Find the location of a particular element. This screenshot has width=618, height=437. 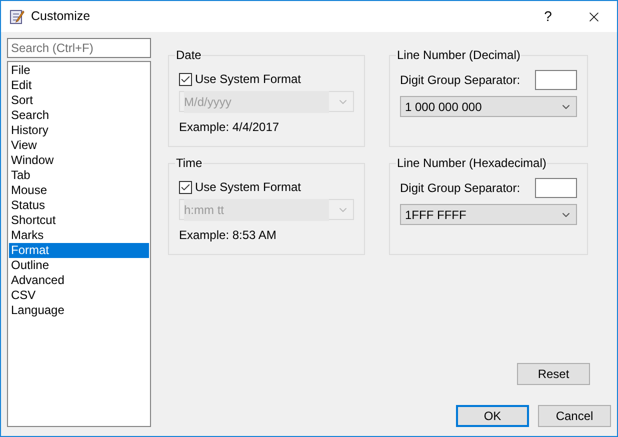

category-item: Shortcut is located at coordinates (79, 220).